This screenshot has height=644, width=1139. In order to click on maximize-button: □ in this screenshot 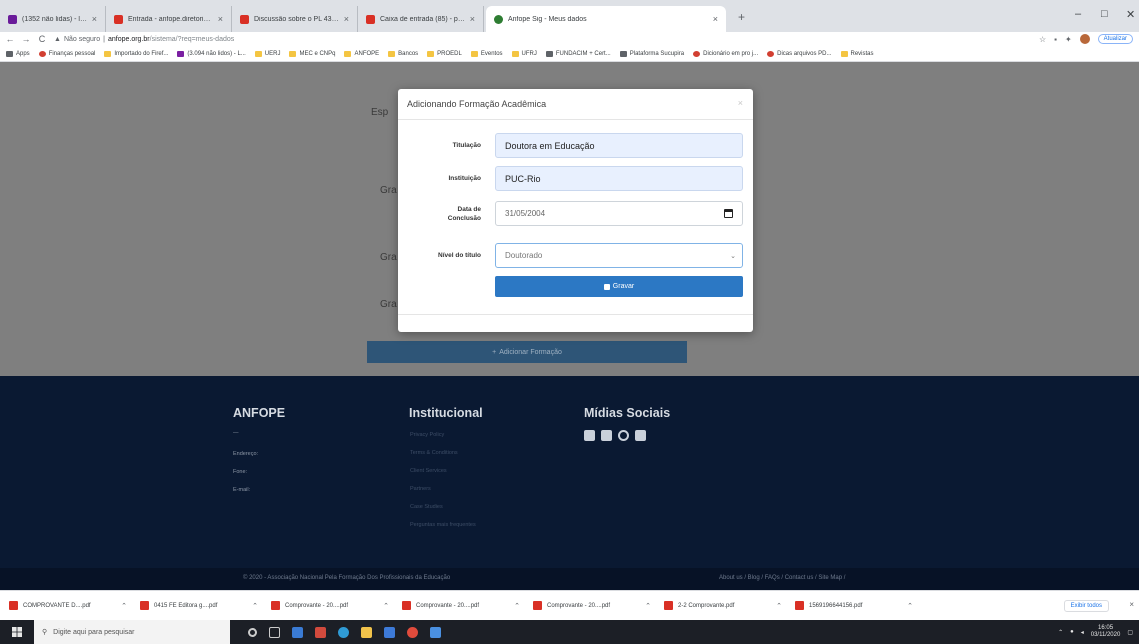, I will do `click(1104, 14)`.